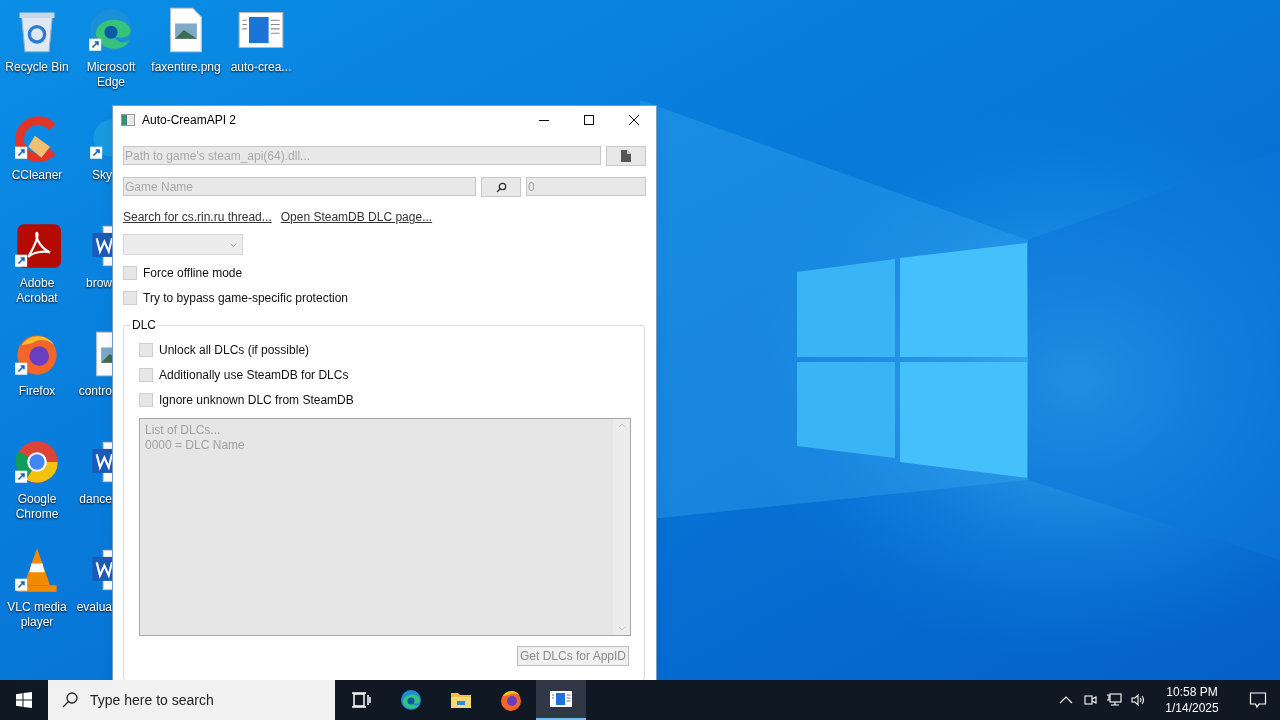  Describe the element at coordinates (190, 120) in the screenshot. I see `window-title: Auto-CreamAPI 2` at that location.